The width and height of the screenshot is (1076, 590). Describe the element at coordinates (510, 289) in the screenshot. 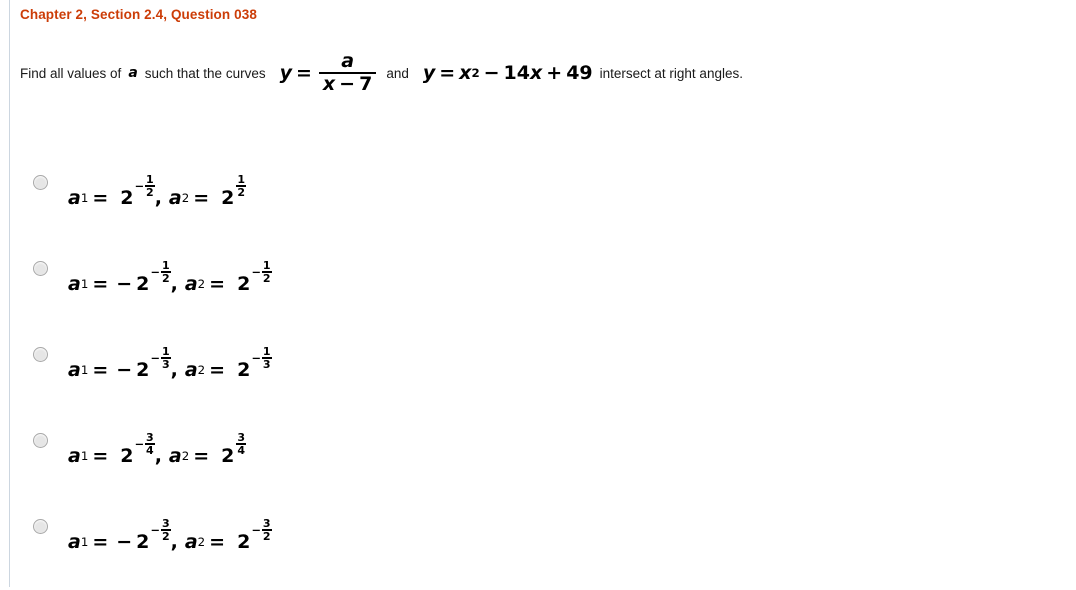

I see `option-row: a1 = −2−1 2 , a2 = 2−1 2` at that location.